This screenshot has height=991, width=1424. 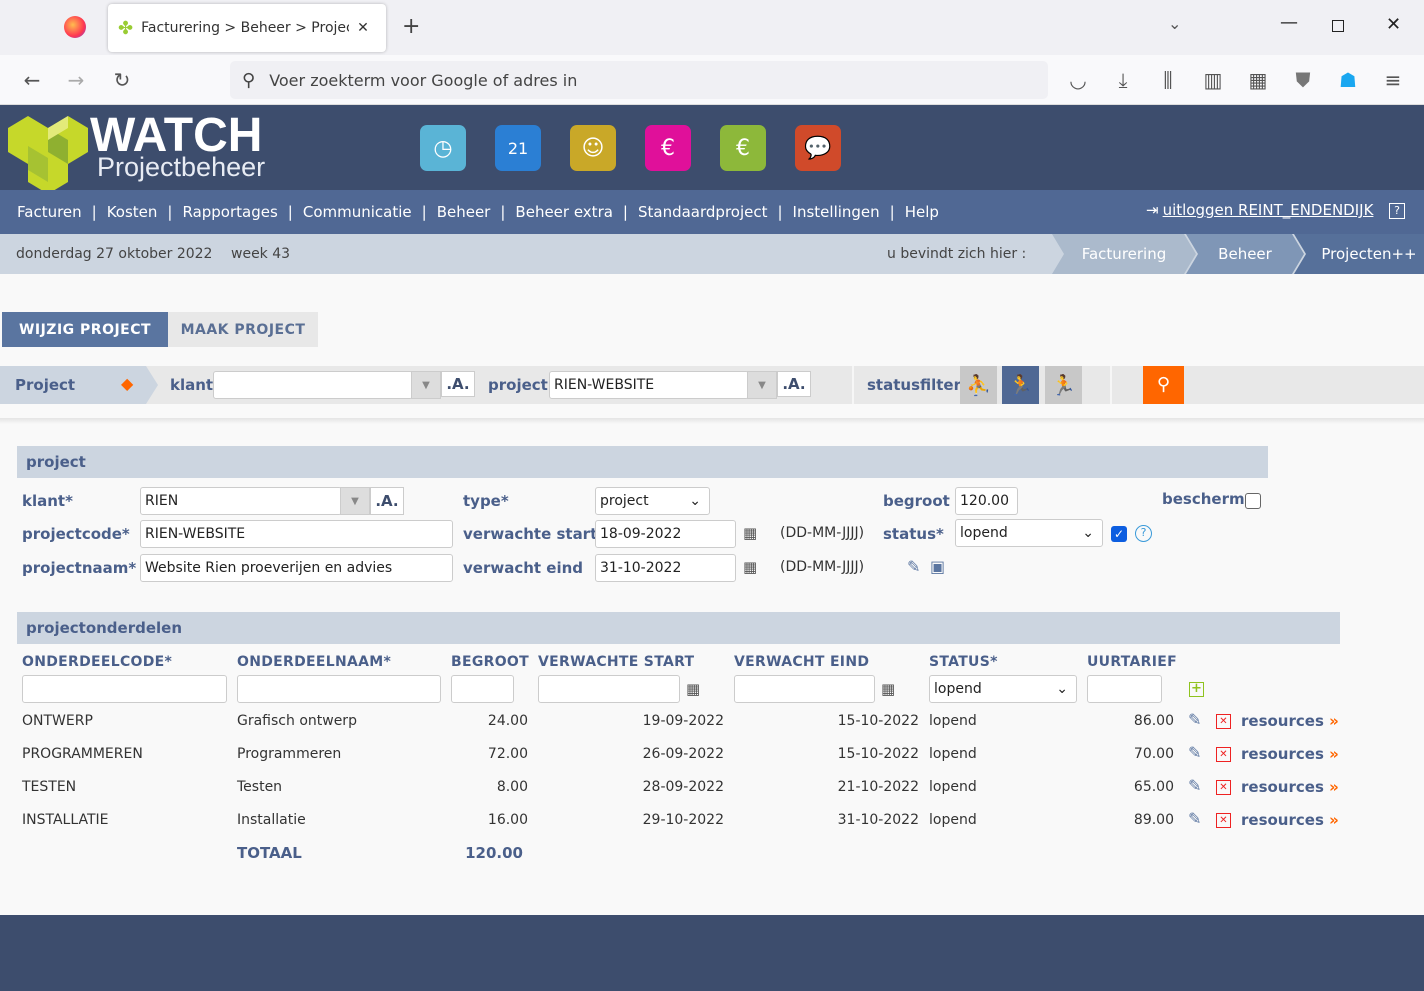 I want to click on ghostery-icon: ☗, so click(x=1348, y=80).